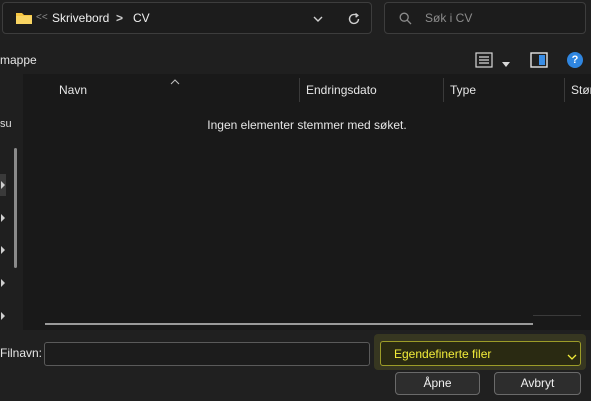 This screenshot has width=591, height=401. What do you see at coordinates (11, 202) in the screenshot?
I see `navigation-pane: su` at bounding box center [11, 202].